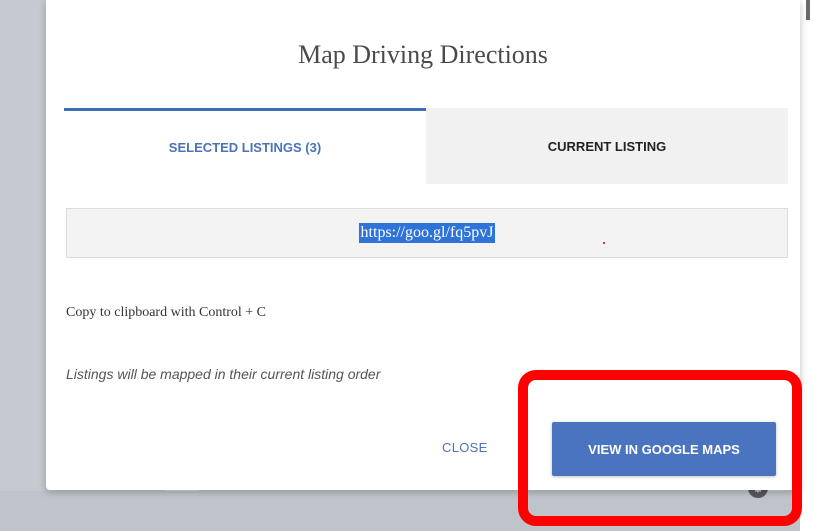  What do you see at coordinates (807, 265) in the screenshot?
I see `right-edge` at bounding box center [807, 265].